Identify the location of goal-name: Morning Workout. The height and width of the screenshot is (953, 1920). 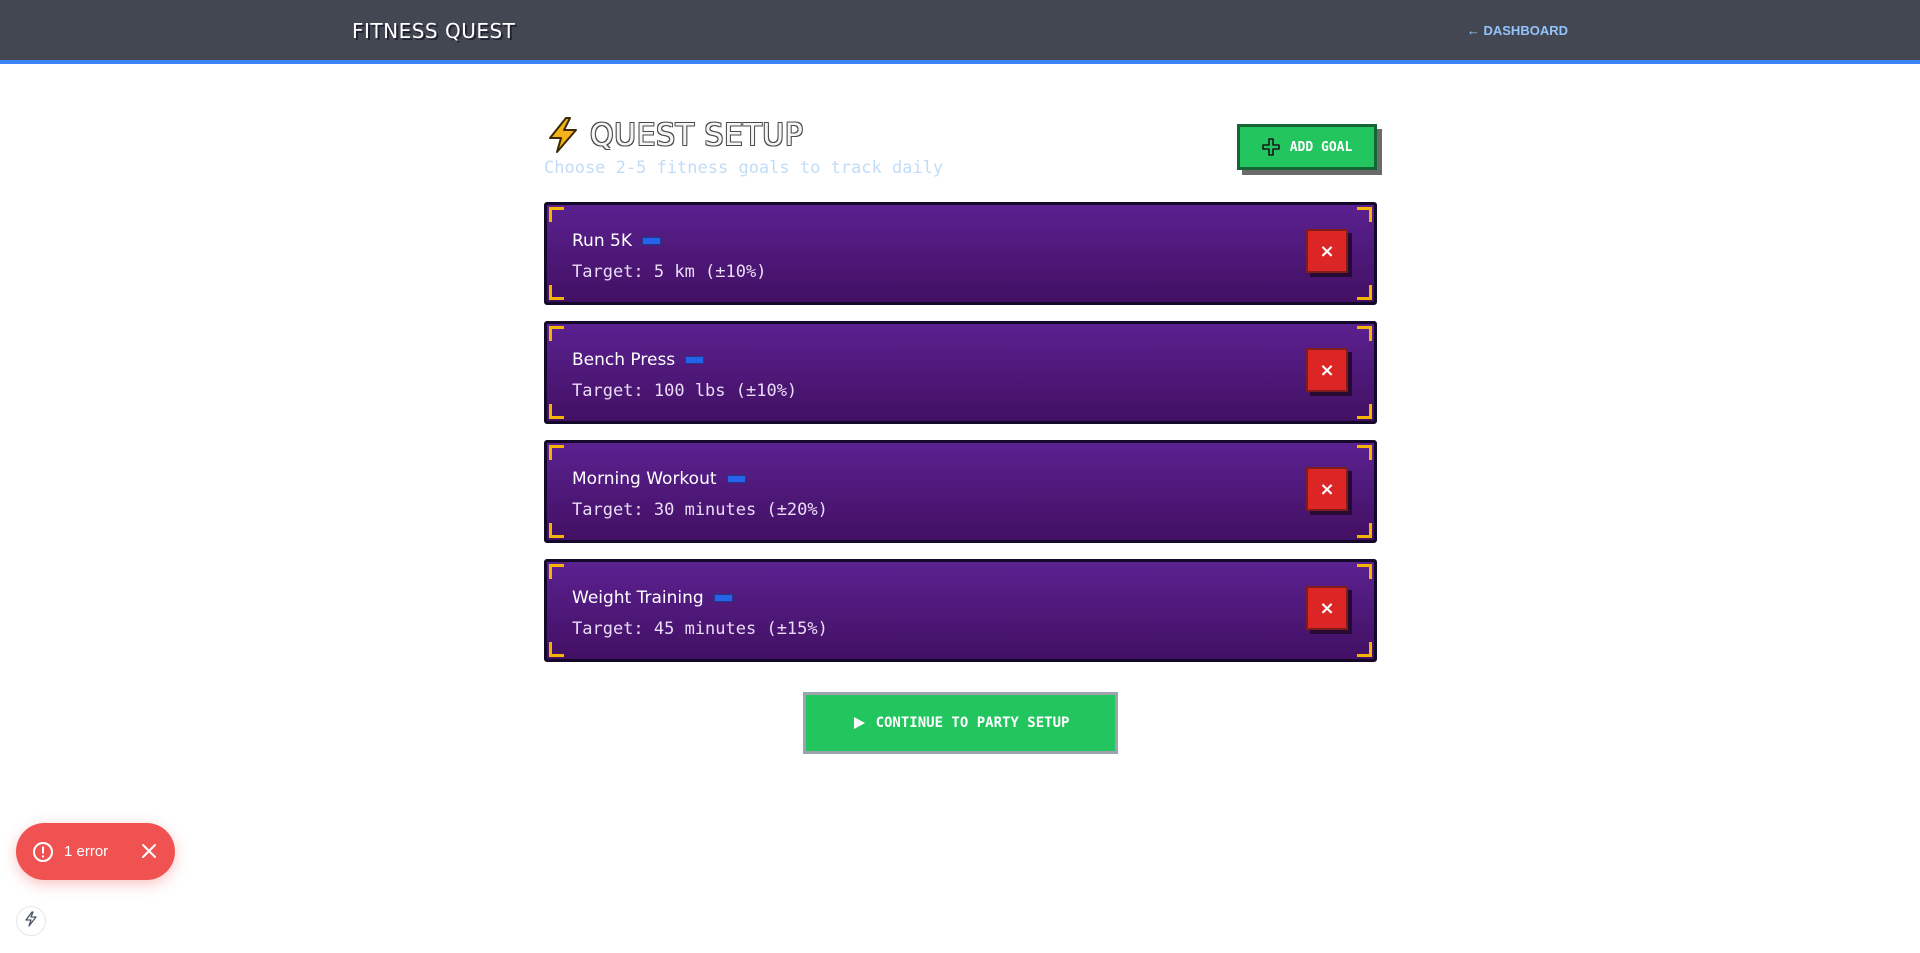
(644, 479).